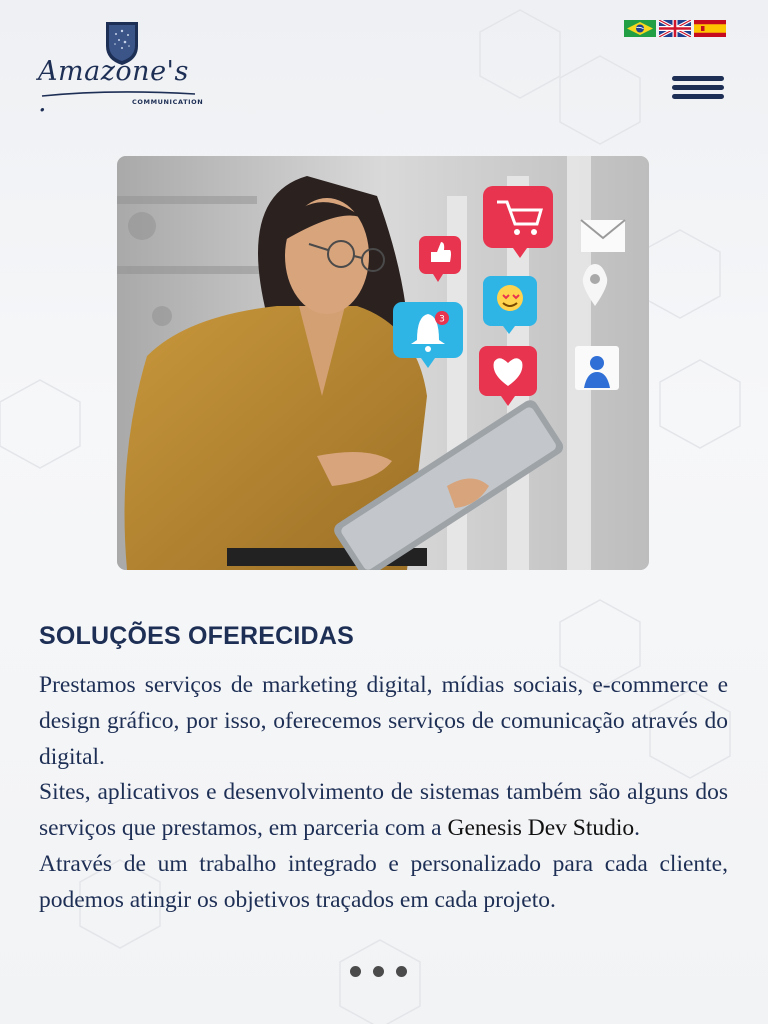  I want to click on logo-tagline: COMMUNICATION, so click(168, 102).